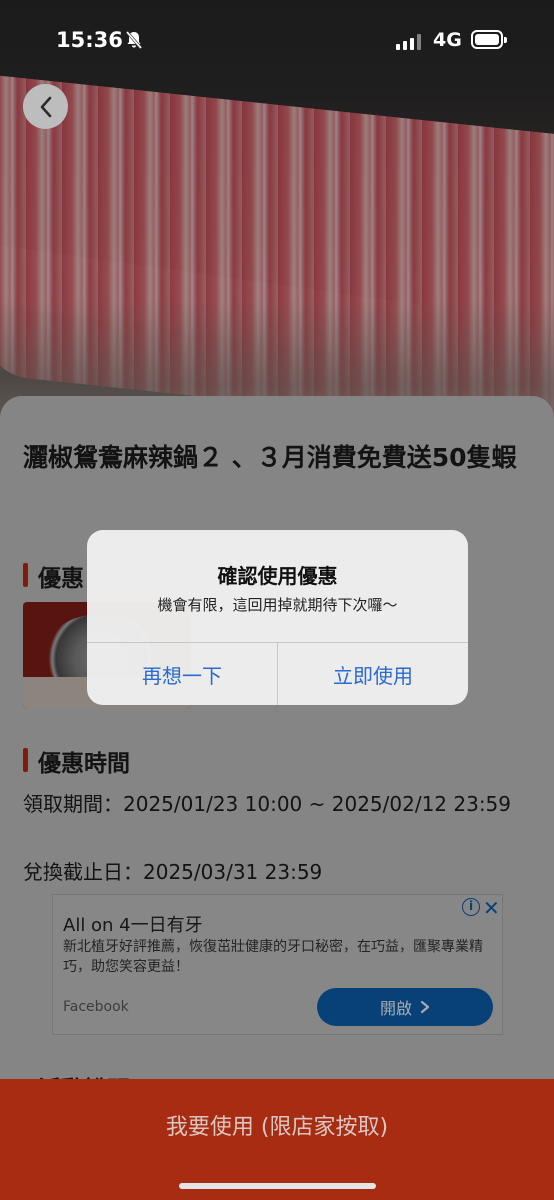  Describe the element at coordinates (277, 1127) in the screenshot. I see `use-offer-label: 我要使用 (限店家按取)` at that location.